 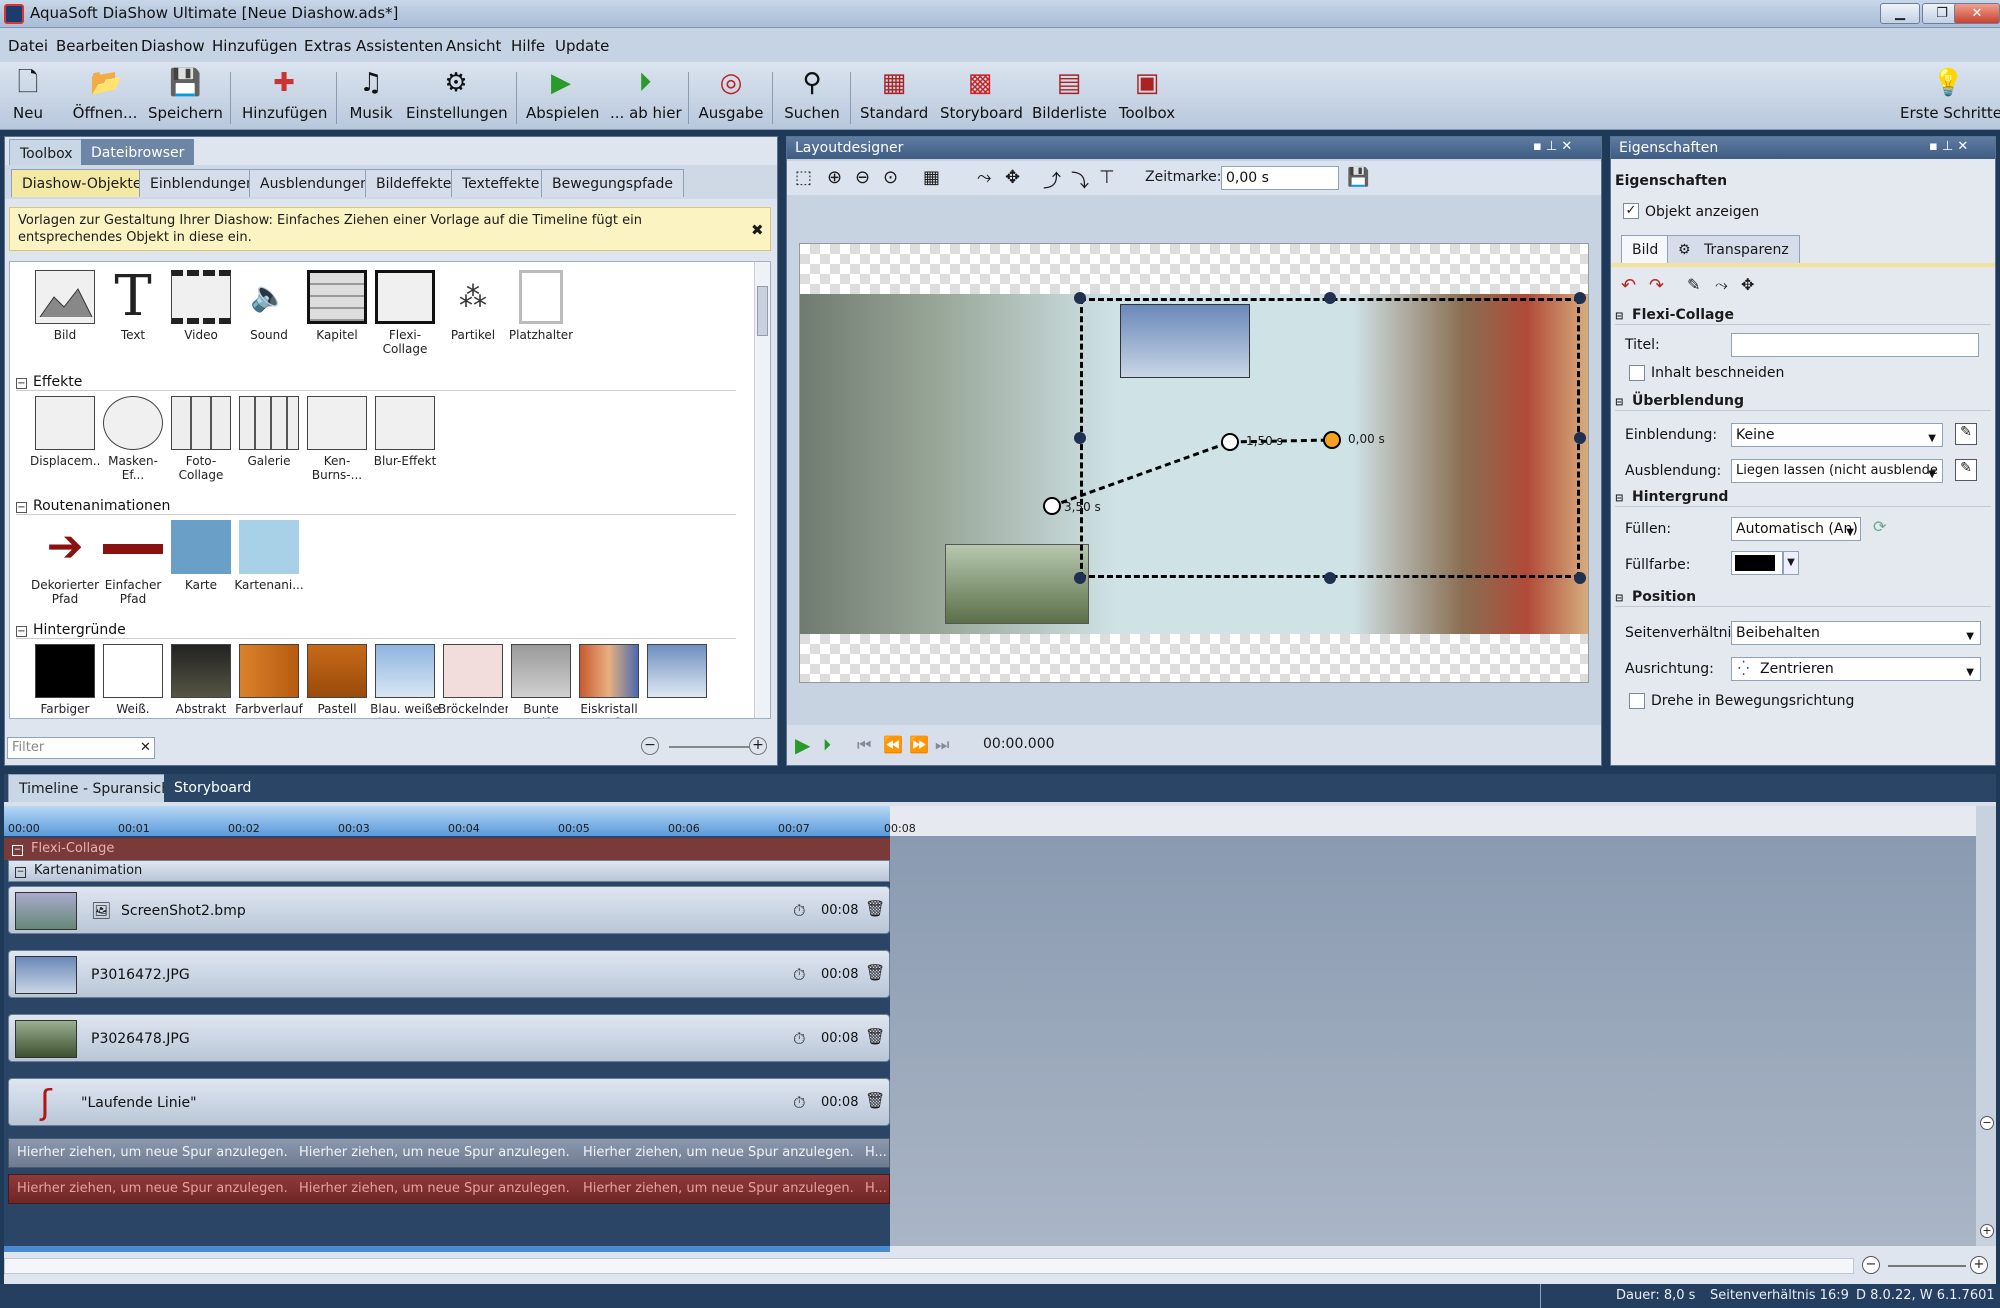 I want to click on obj-video: Video, so click(x=201, y=314).